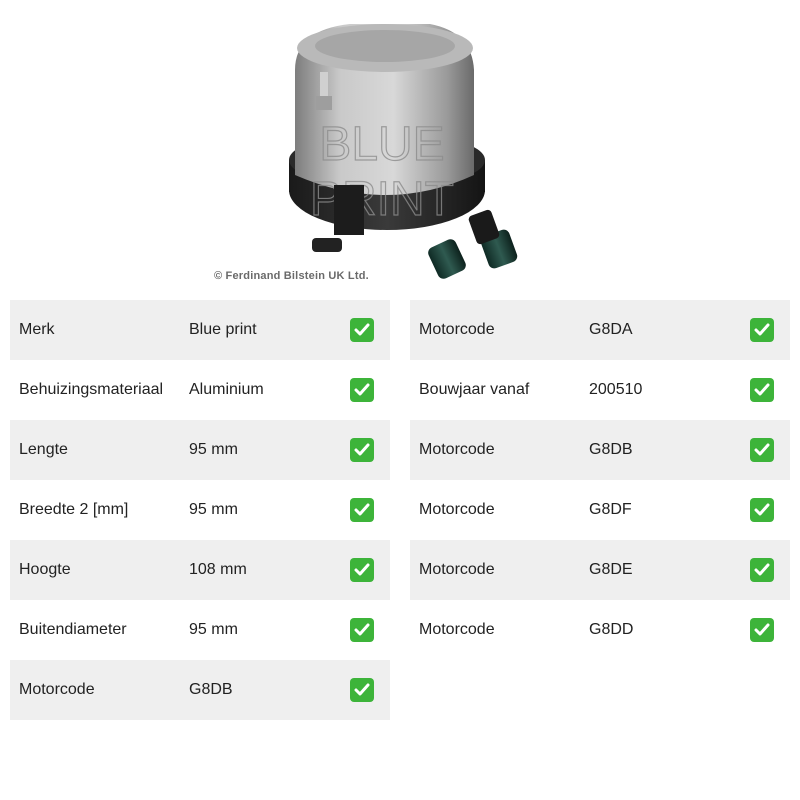 The height and width of the screenshot is (800, 800). What do you see at coordinates (226, 389) in the screenshot?
I see `spec-value: Aluminium` at bounding box center [226, 389].